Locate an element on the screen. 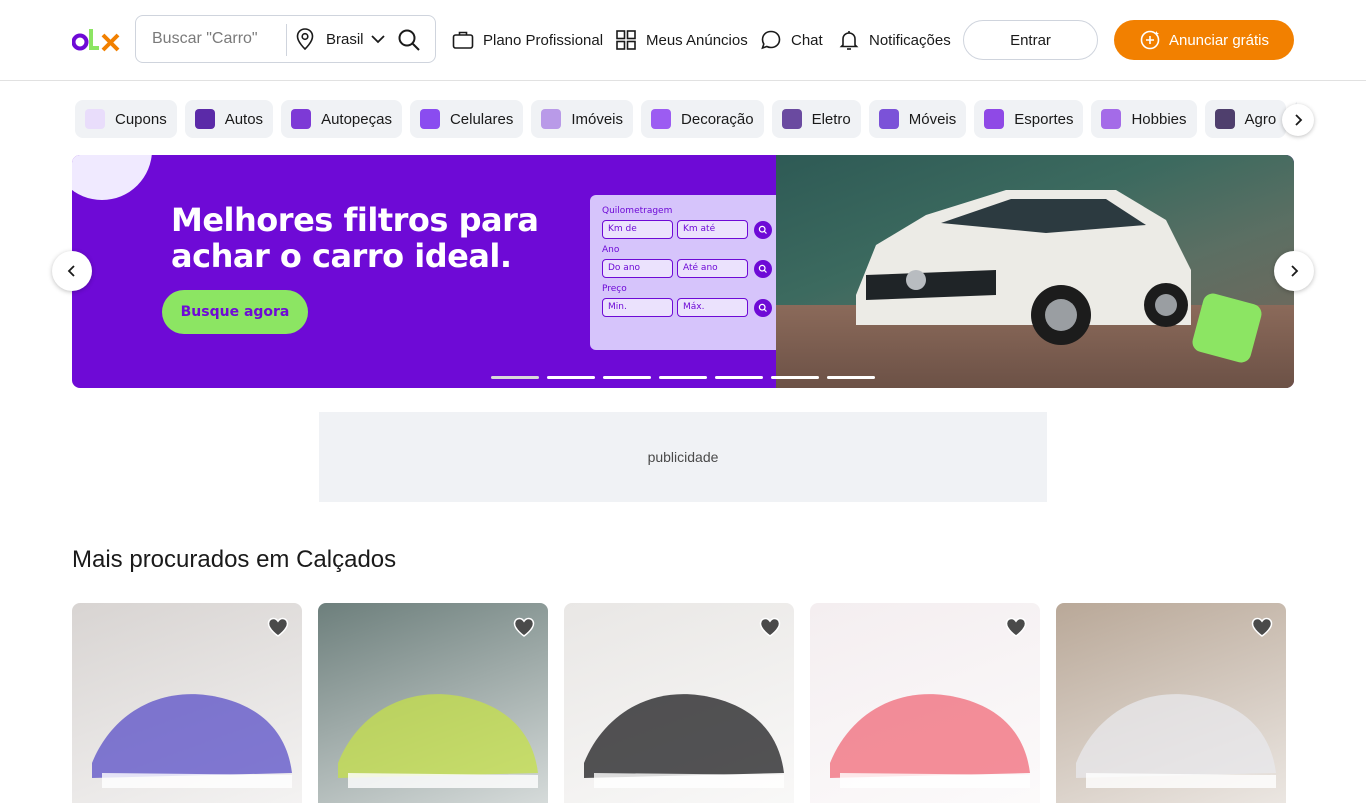  category-label: Imóveis is located at coordinates (597, 119).